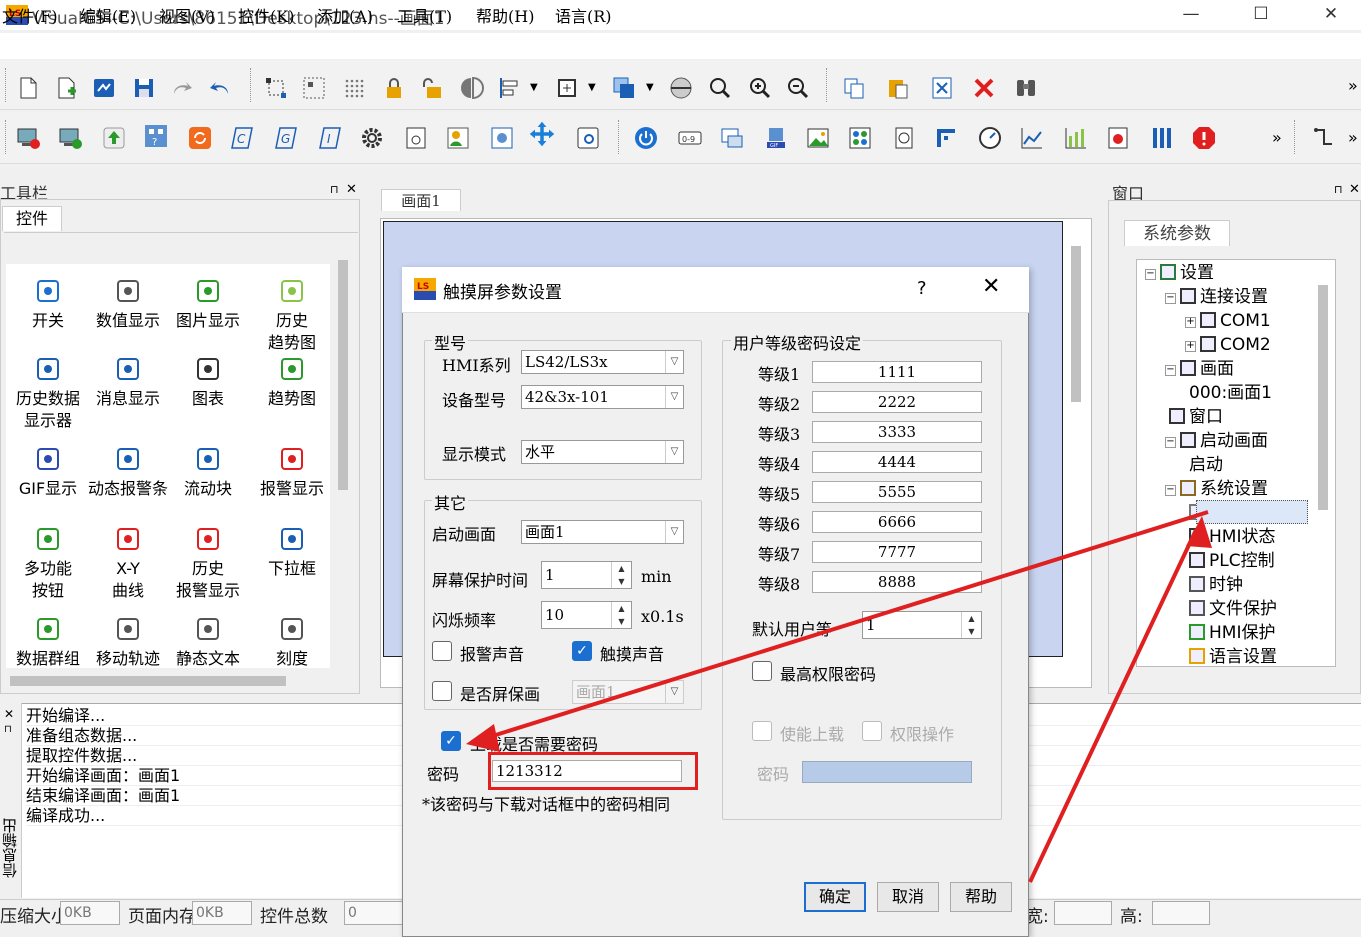 This screenshot has height=937, width=1361. What do you see at coordinates (442, 691) in the screenshot?
I see `screen-protect-checkbox` at bounding box center [442, 691].